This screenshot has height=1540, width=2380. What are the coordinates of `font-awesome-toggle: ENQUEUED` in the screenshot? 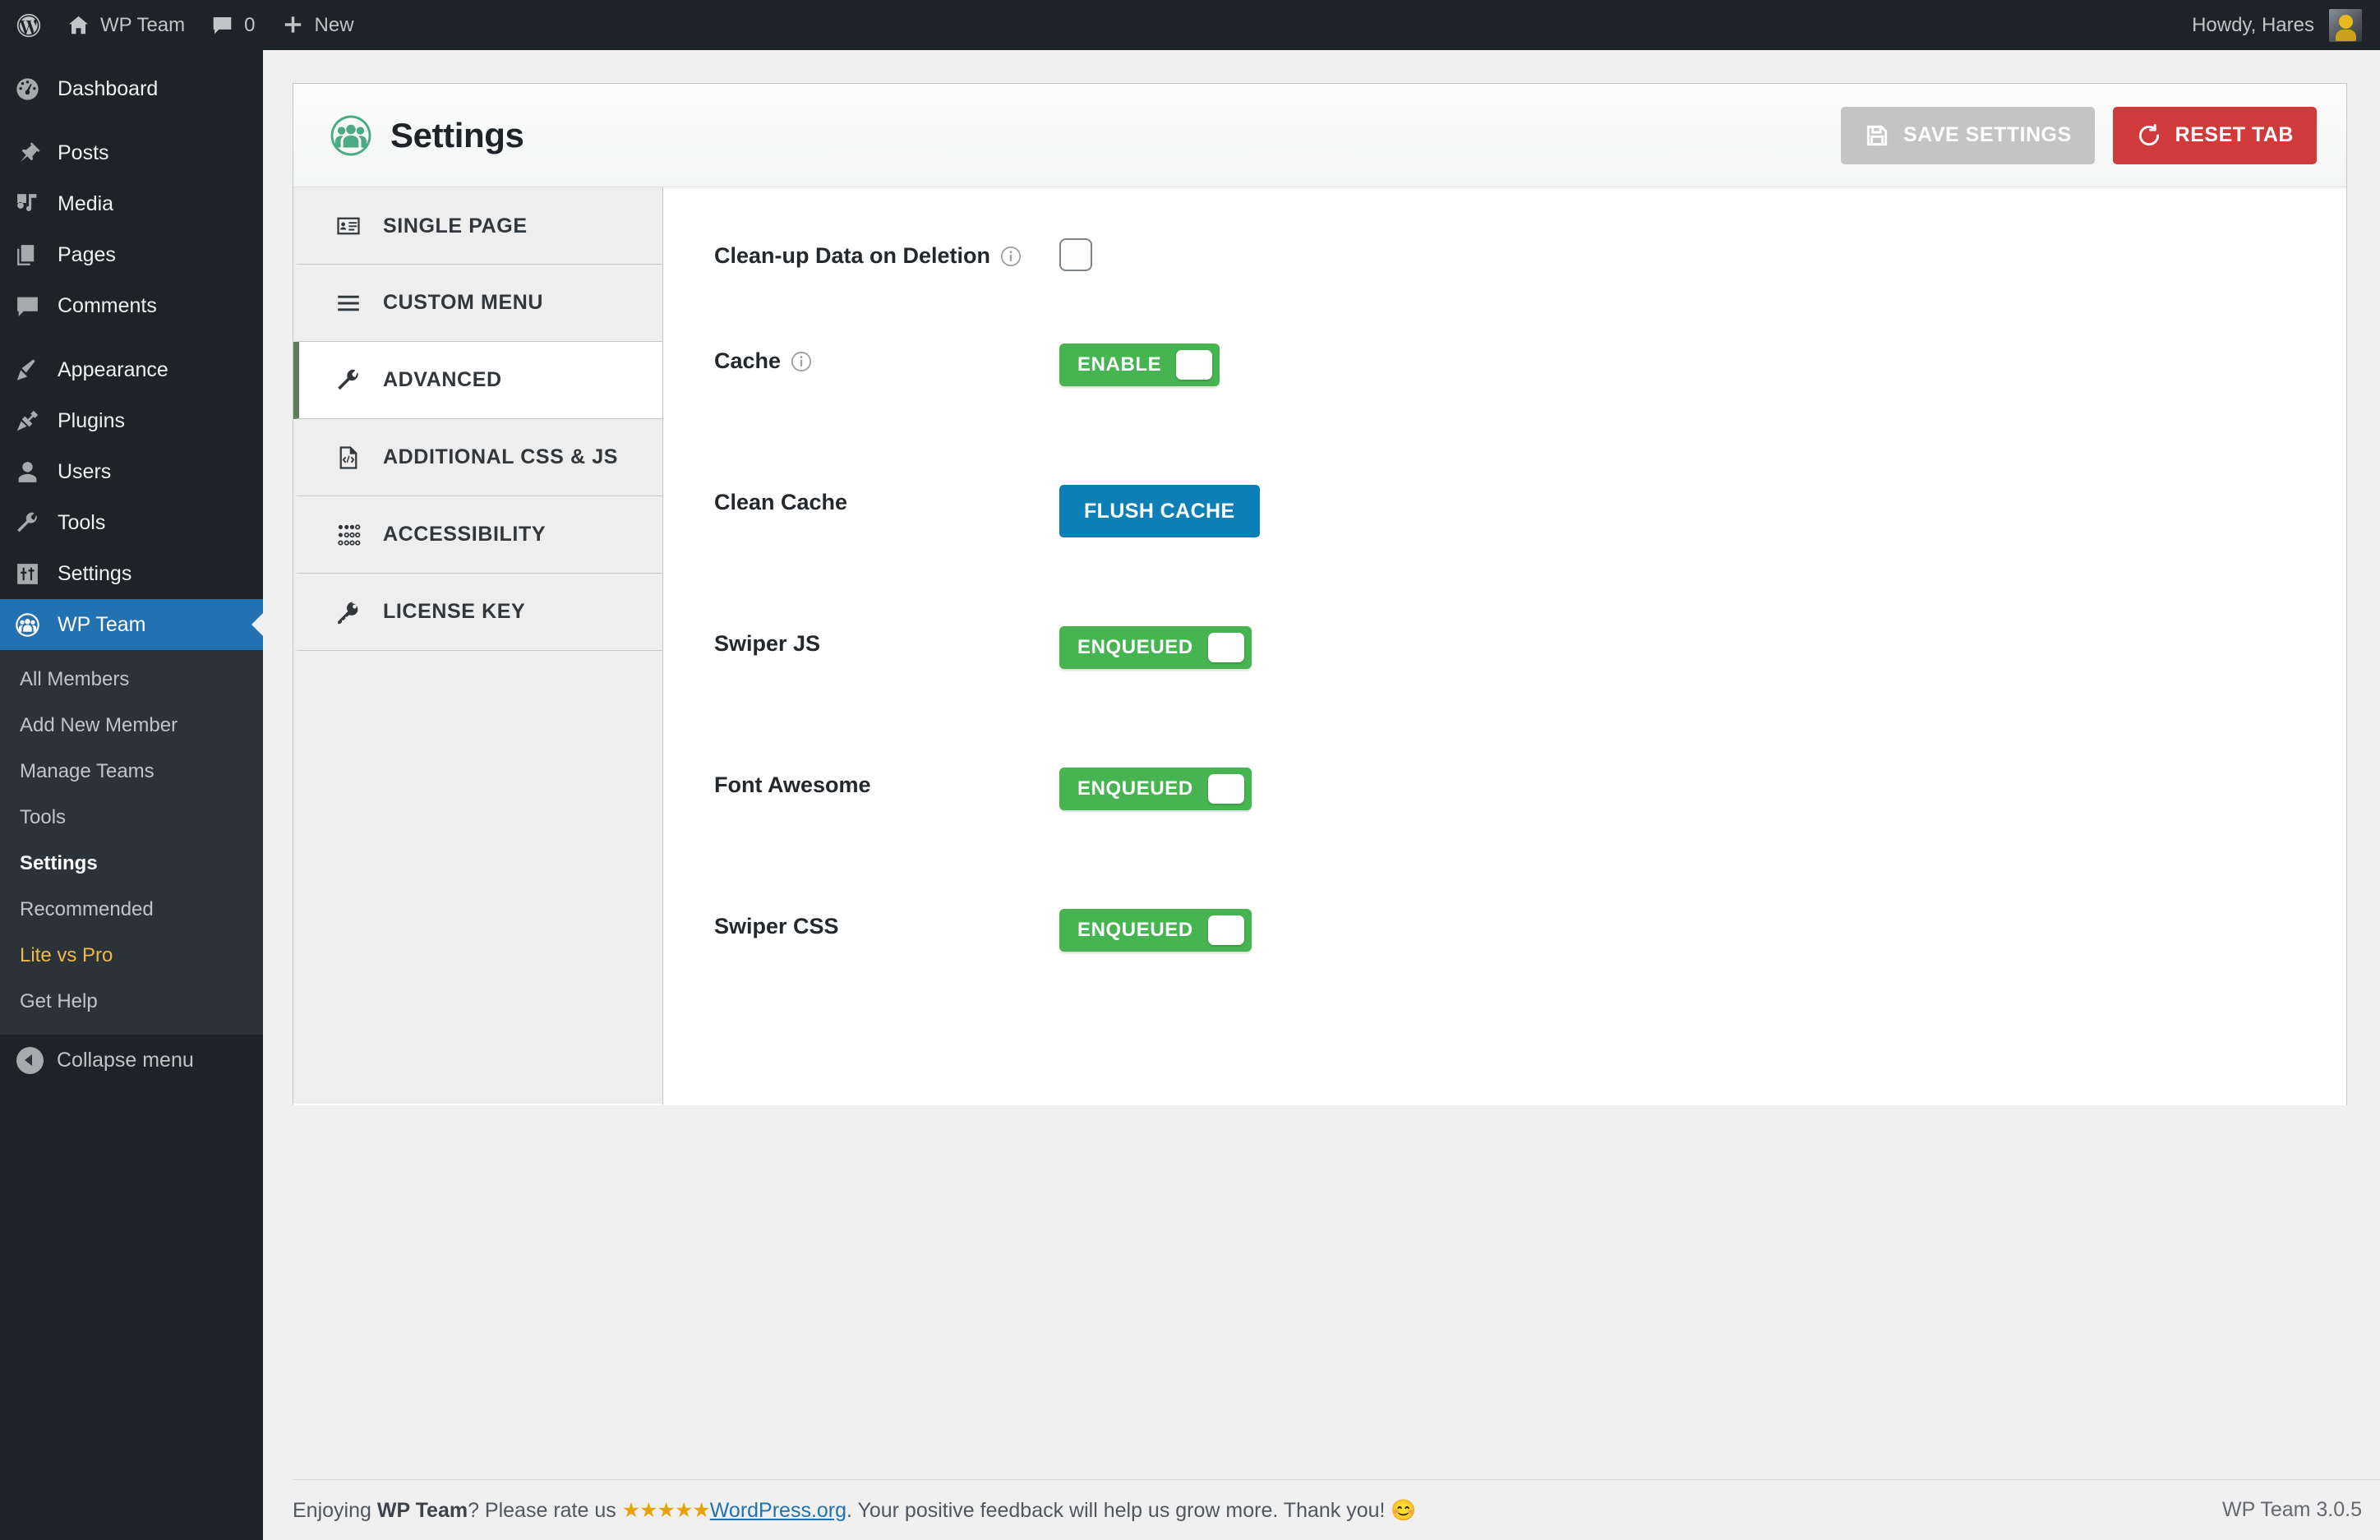 It's located at (1155, 789).